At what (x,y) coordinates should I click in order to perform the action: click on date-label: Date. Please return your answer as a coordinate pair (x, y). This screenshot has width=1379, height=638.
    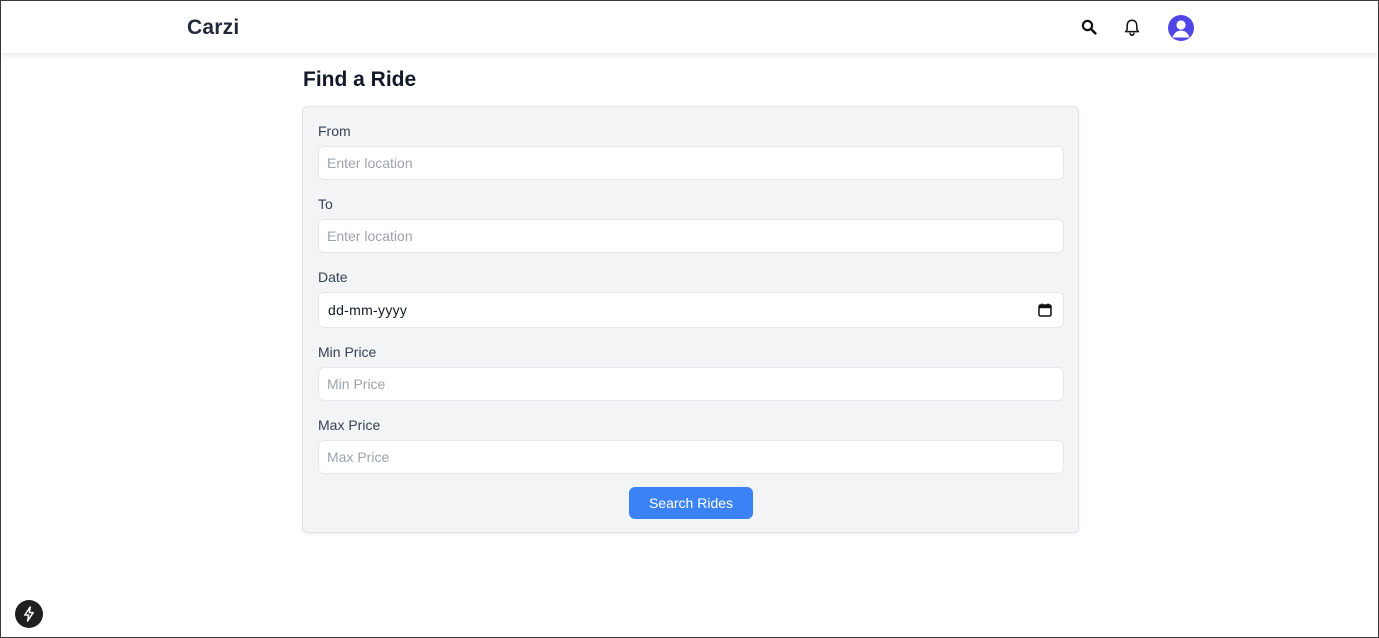
    Looking at the image, I should click on (333, 277).